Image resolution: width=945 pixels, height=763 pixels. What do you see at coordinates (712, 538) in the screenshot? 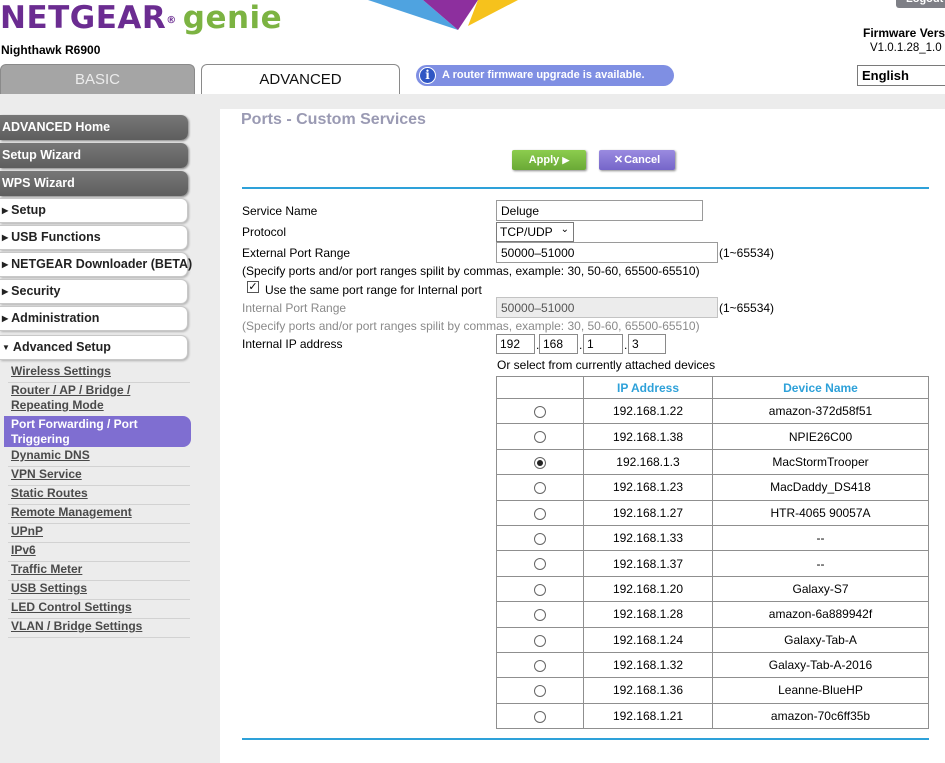
I see `table-row: 192.168.1.33 --` at bounding box center [712, 538].